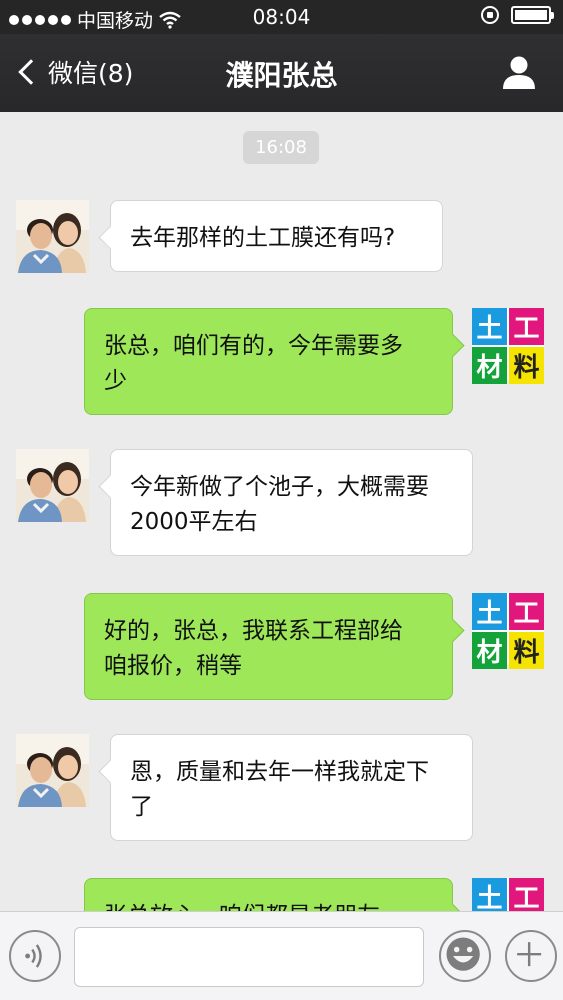 This screenshot has height=1000, width=563. I want to click on plus-button, so click(531, 956).